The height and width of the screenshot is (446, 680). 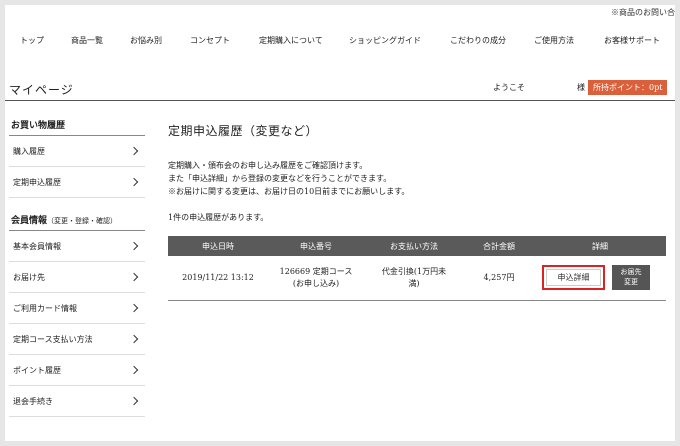 I want to click on sidebar-heading-shopping: お買い物履歴, so click(x=77, y=125).